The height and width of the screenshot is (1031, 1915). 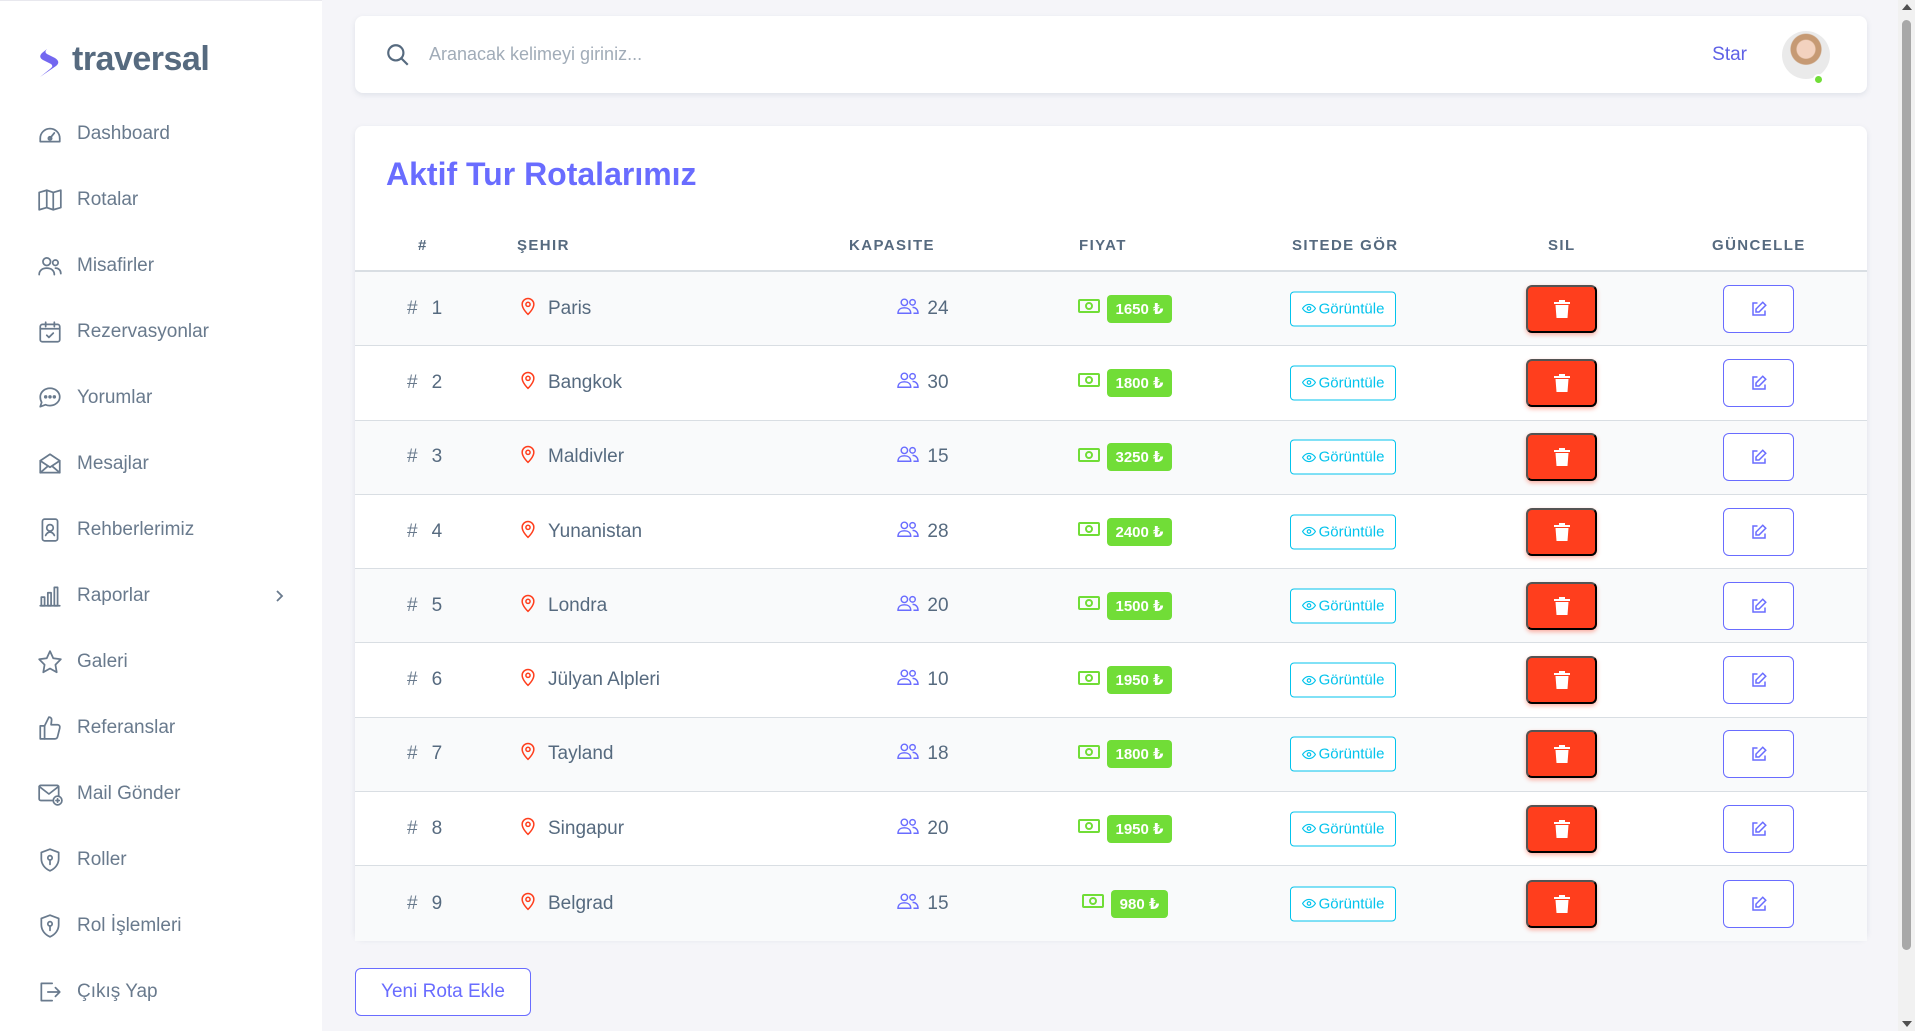 What do you see at coordinates (161, 926) in the screenshot?
I see `sidebar-item-rol-islemleri: Rol İşlemleri` at bounding box center [161, 926].